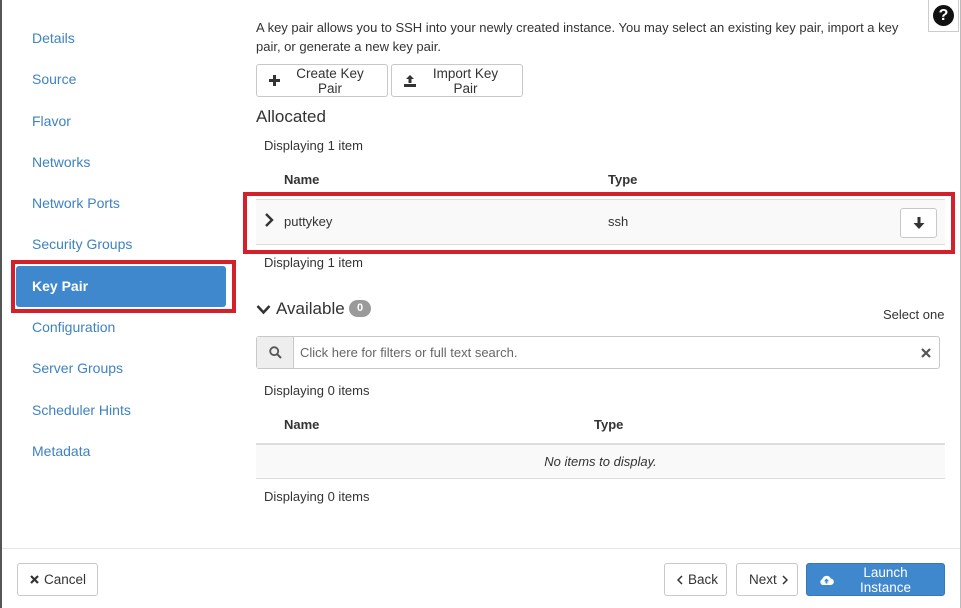 Image resolution: width=961 pixels, height=608 pixels. What do you see at coordinates (410, 80) in the screenshot?
I see `upload-icon` at bounding box center [410, 80].